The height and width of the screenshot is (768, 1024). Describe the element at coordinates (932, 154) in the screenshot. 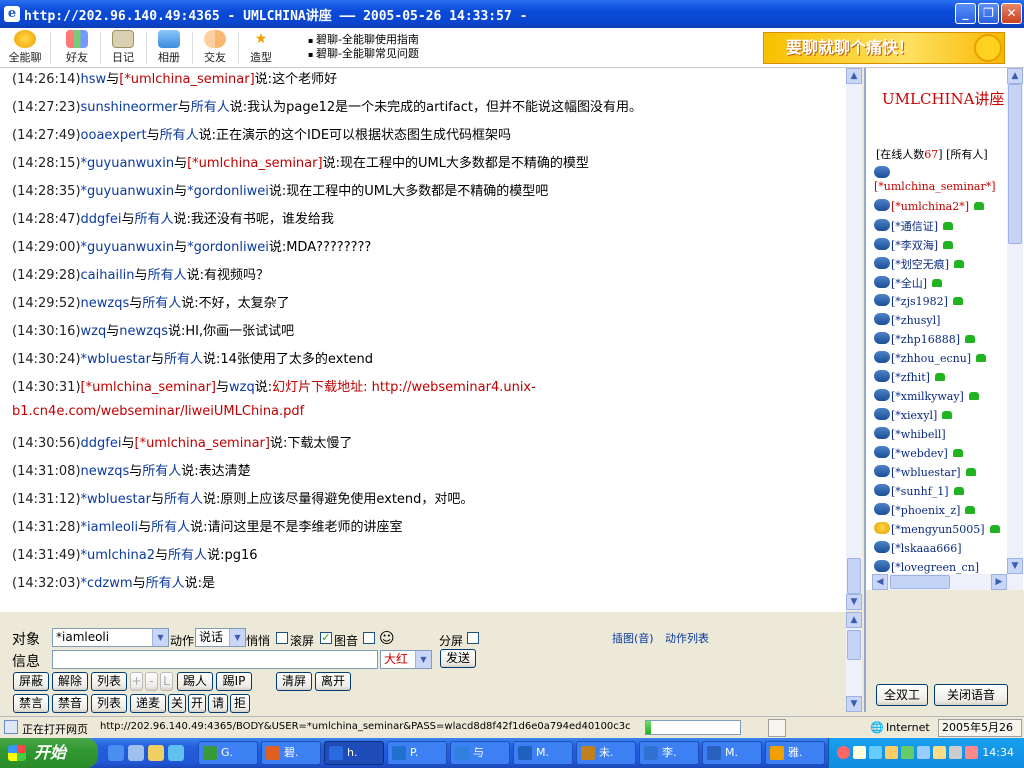

I see `online-count: [在线人数67] [所有人]` at that location.